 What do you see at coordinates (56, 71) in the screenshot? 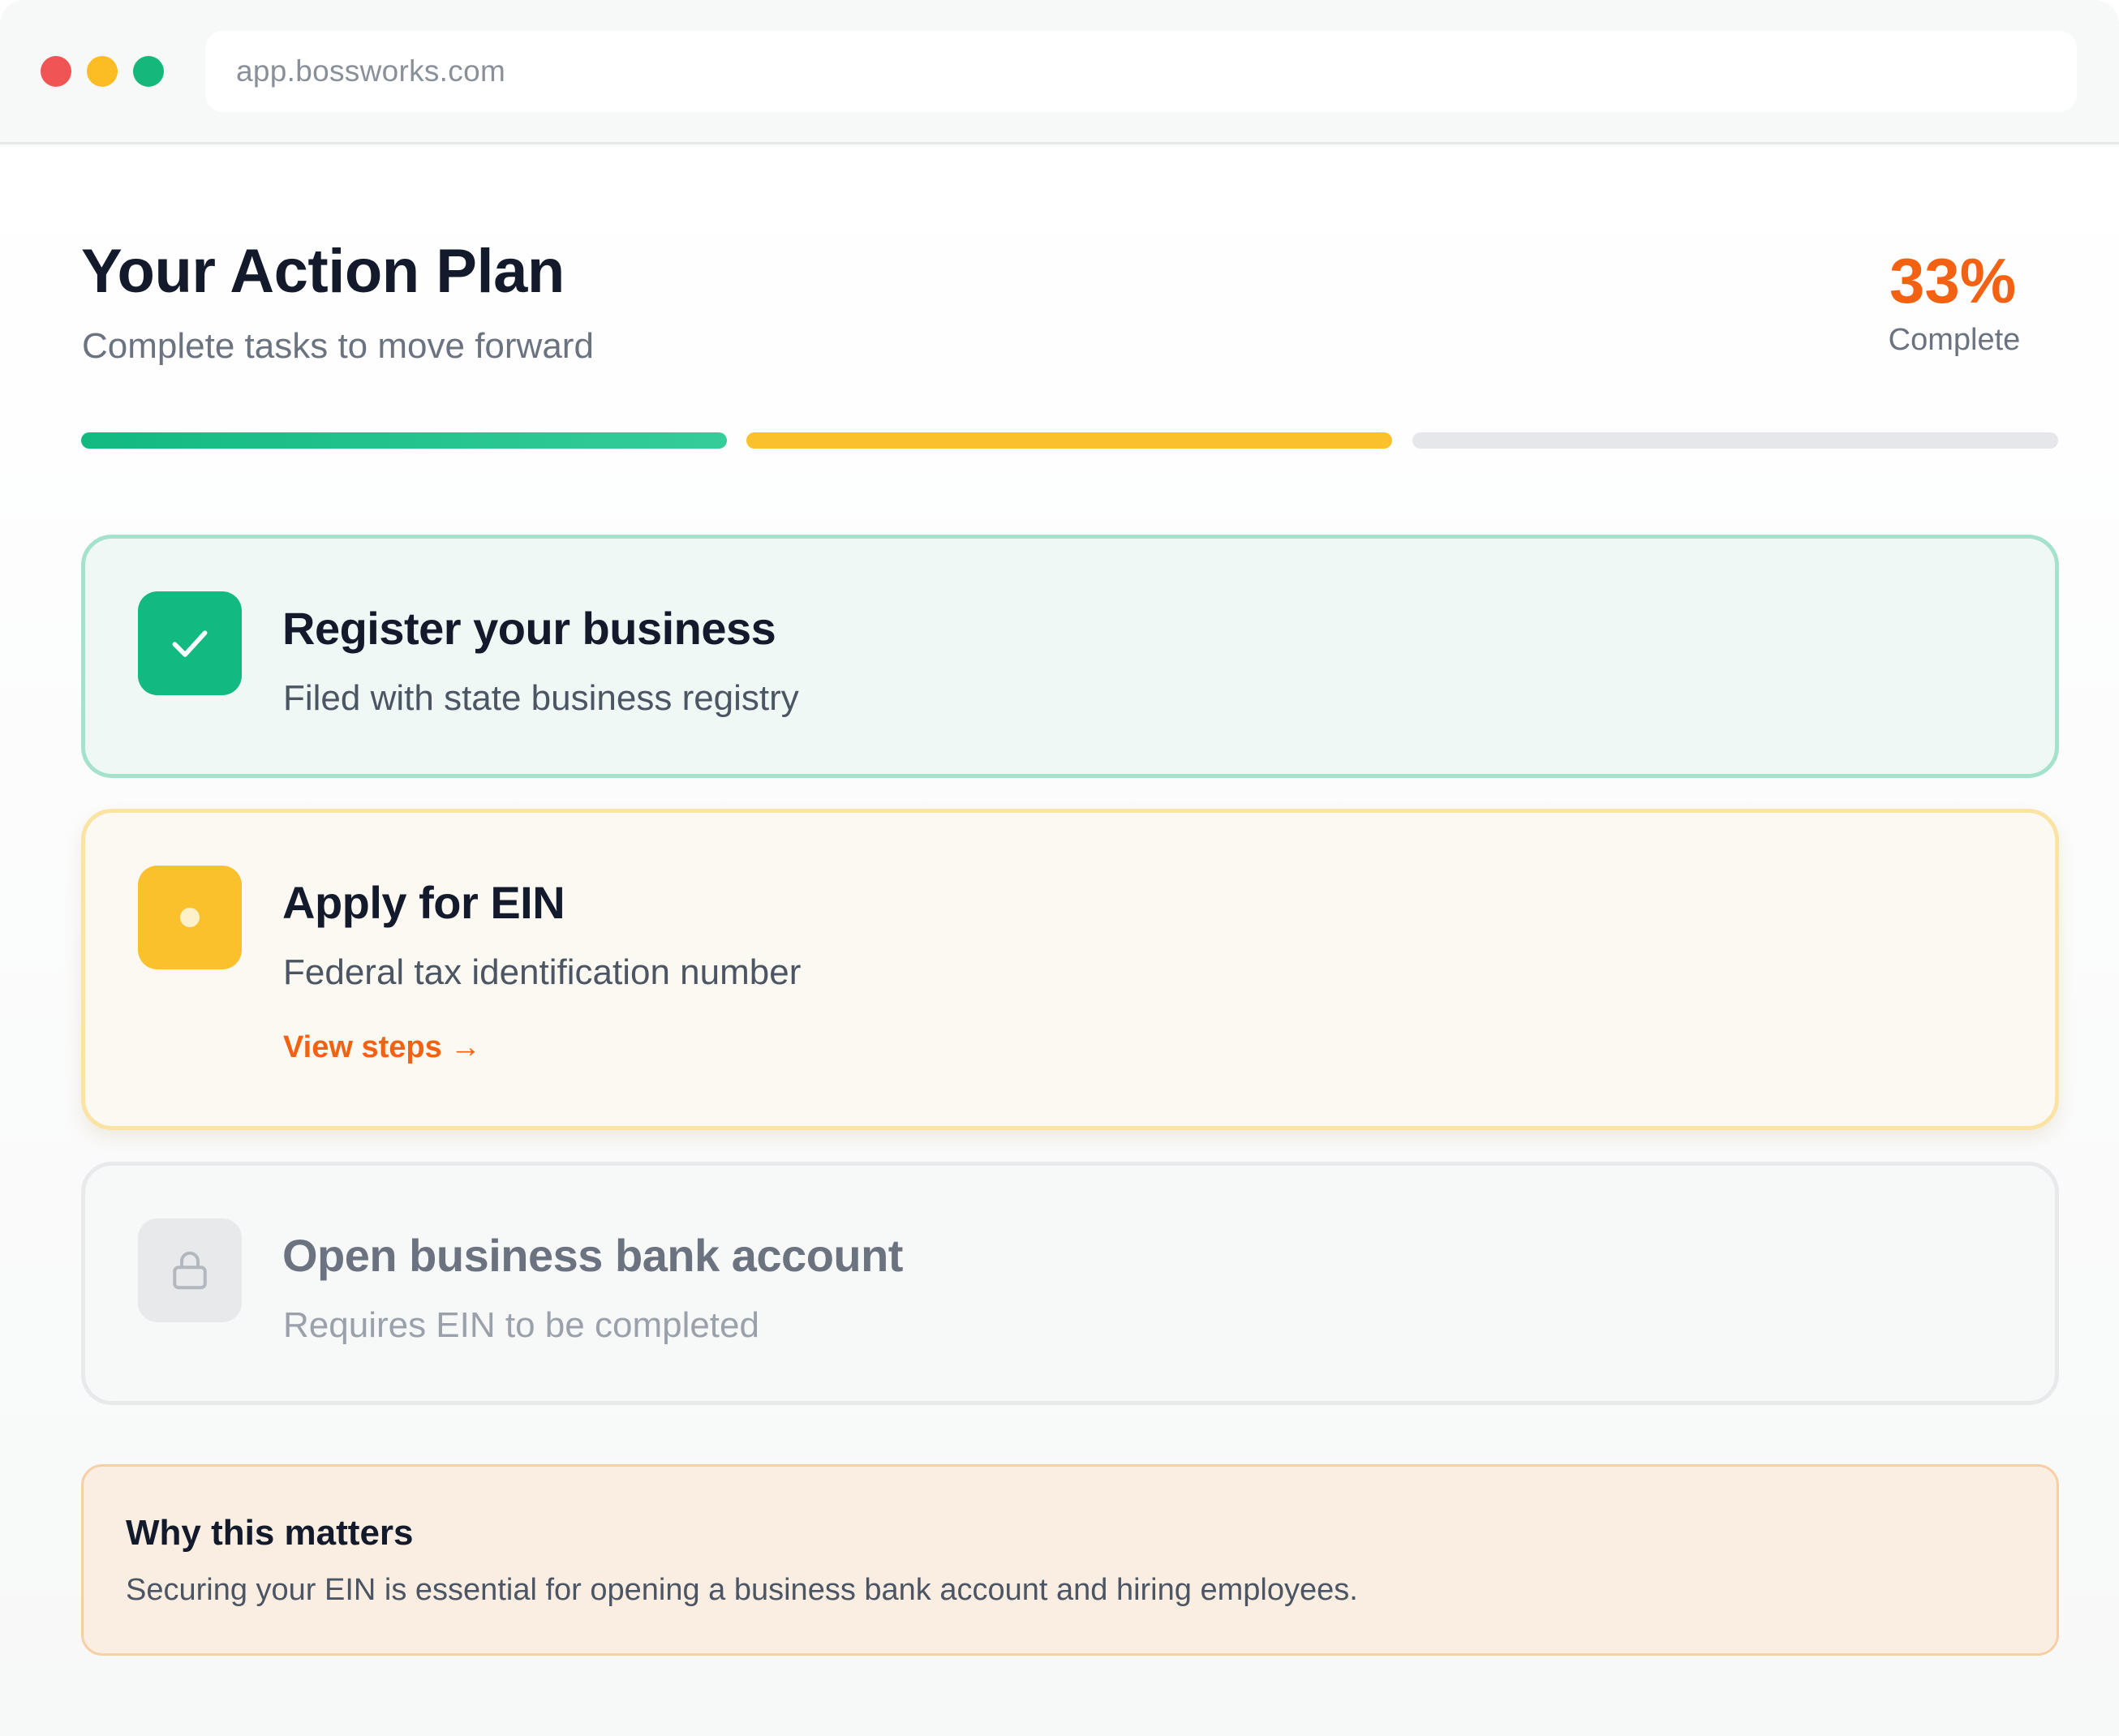
I see `close-window-button` at bounding box center [56, 71].